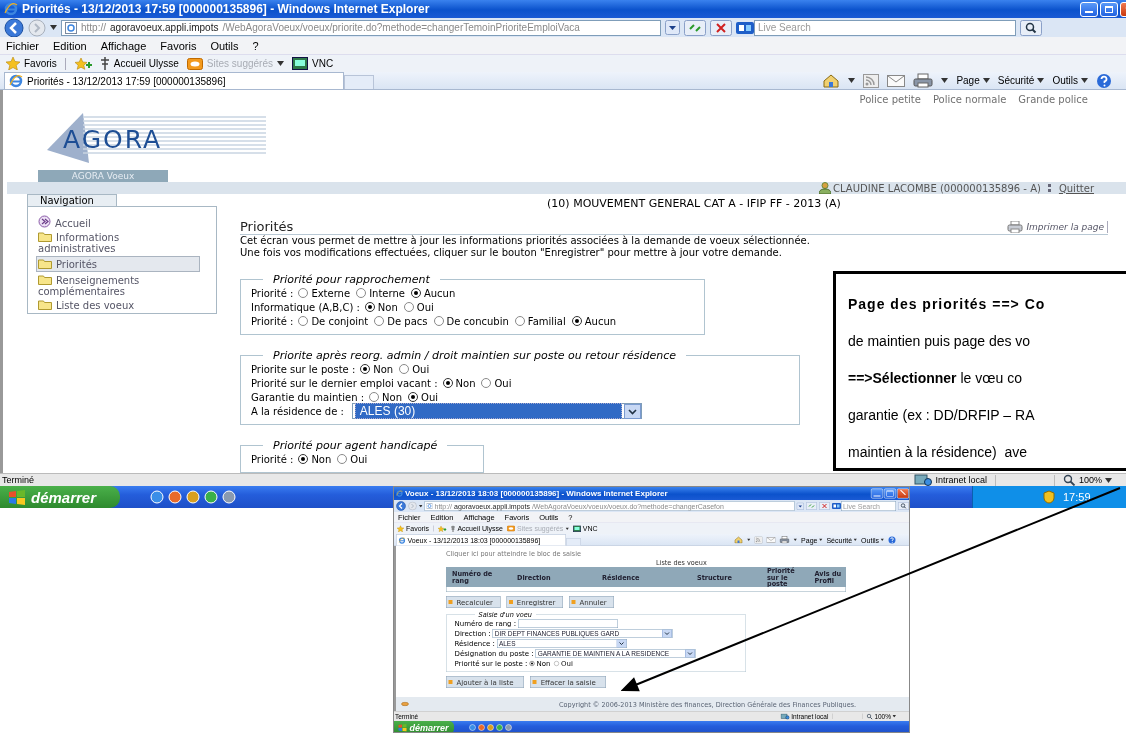 The height and width of the screenshot is (733, 1126). I want to click on zoom-control: 100%, so click(1087, 480).